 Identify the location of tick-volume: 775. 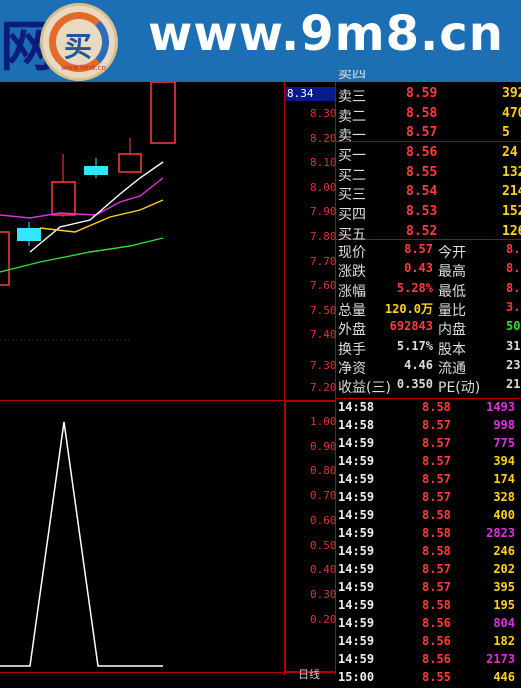
(504, 443).